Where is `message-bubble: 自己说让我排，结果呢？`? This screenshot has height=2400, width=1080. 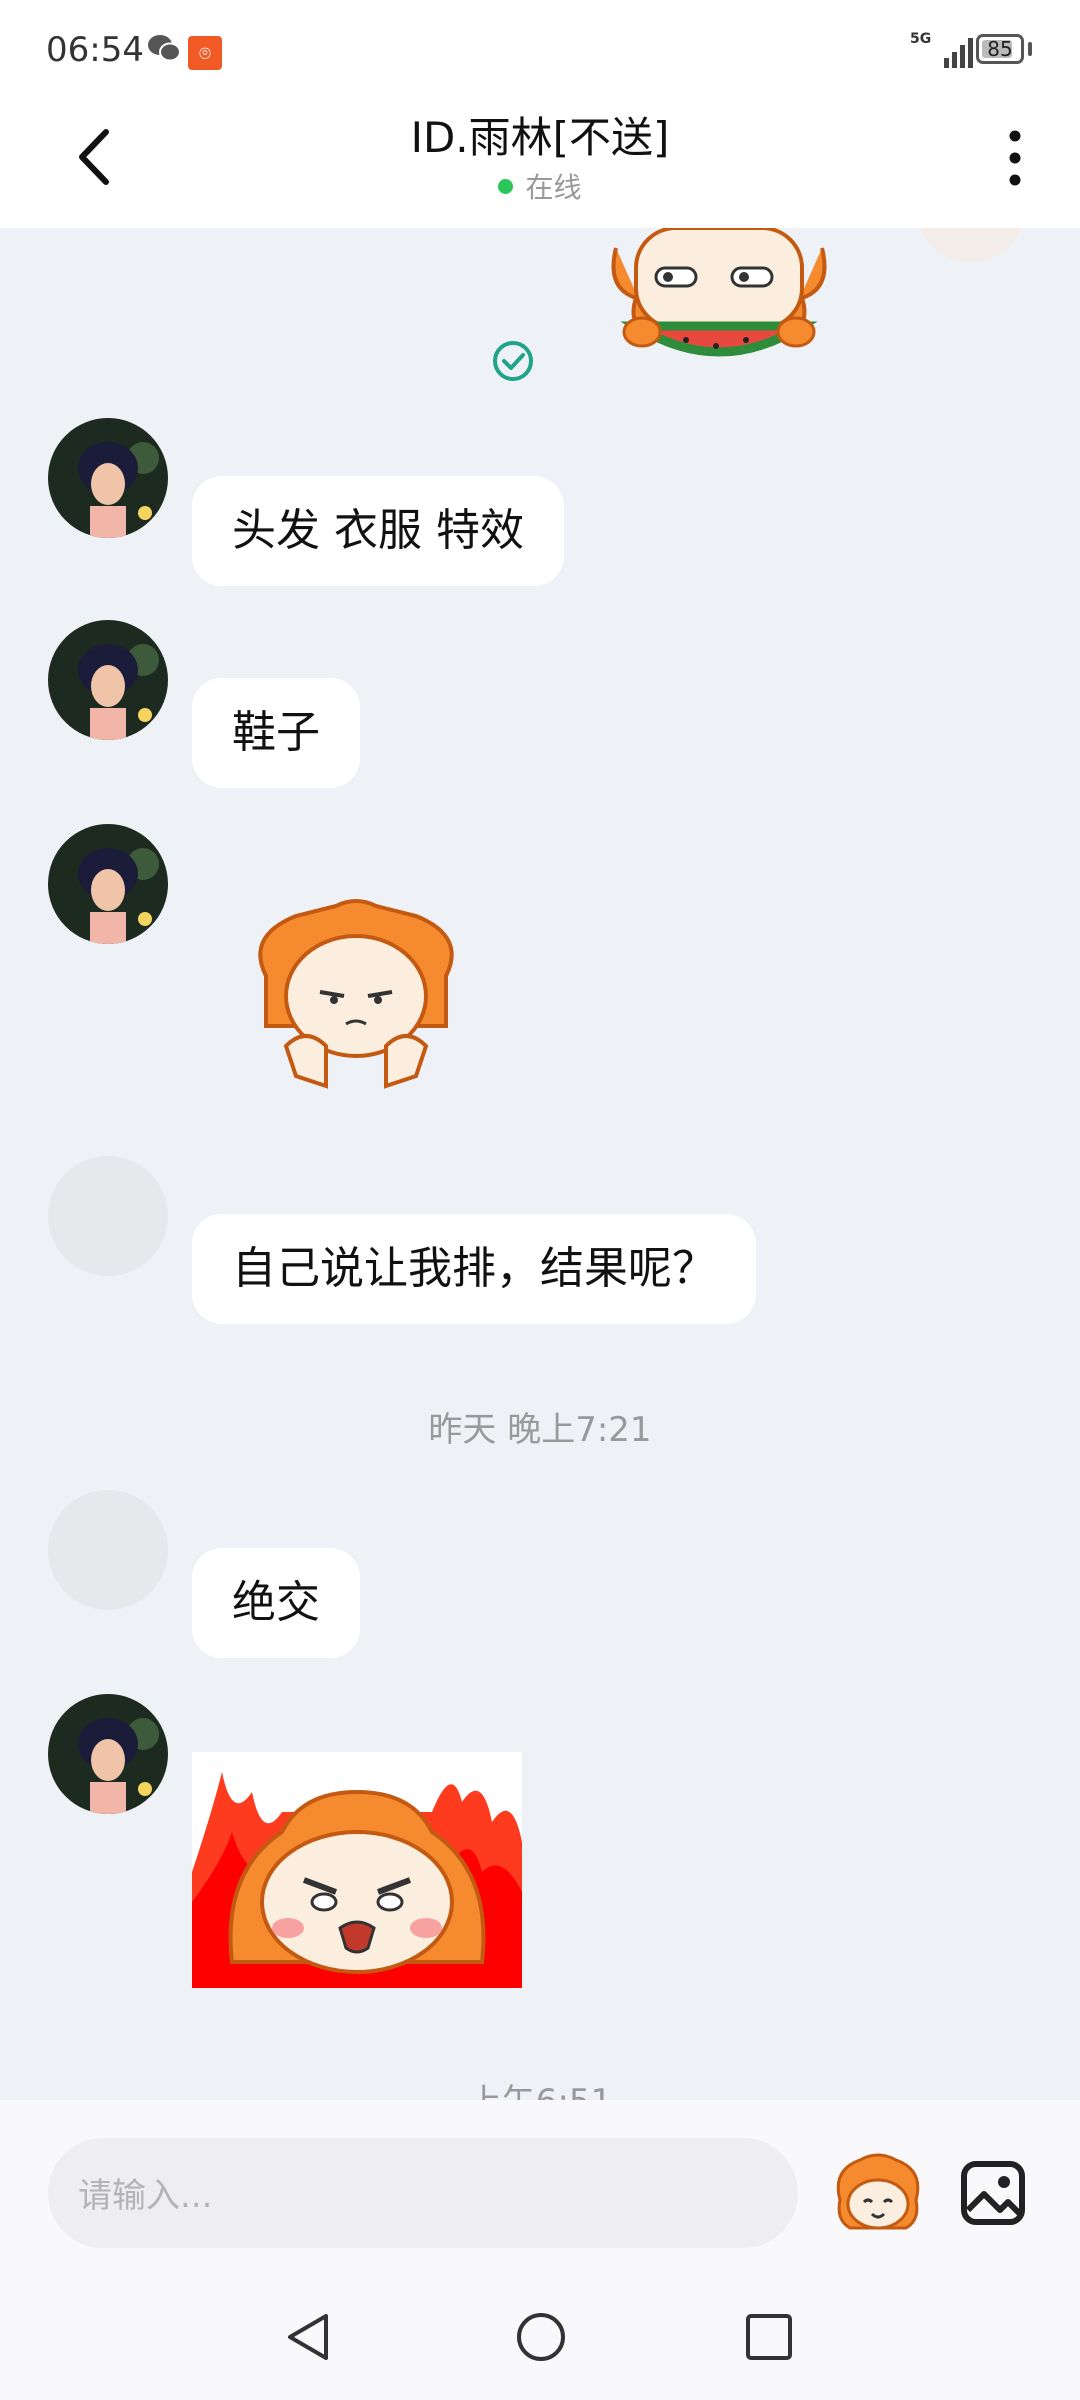 message-bubble: 自己说让我排，结果呢？ is located at coordinates (474, 1269).